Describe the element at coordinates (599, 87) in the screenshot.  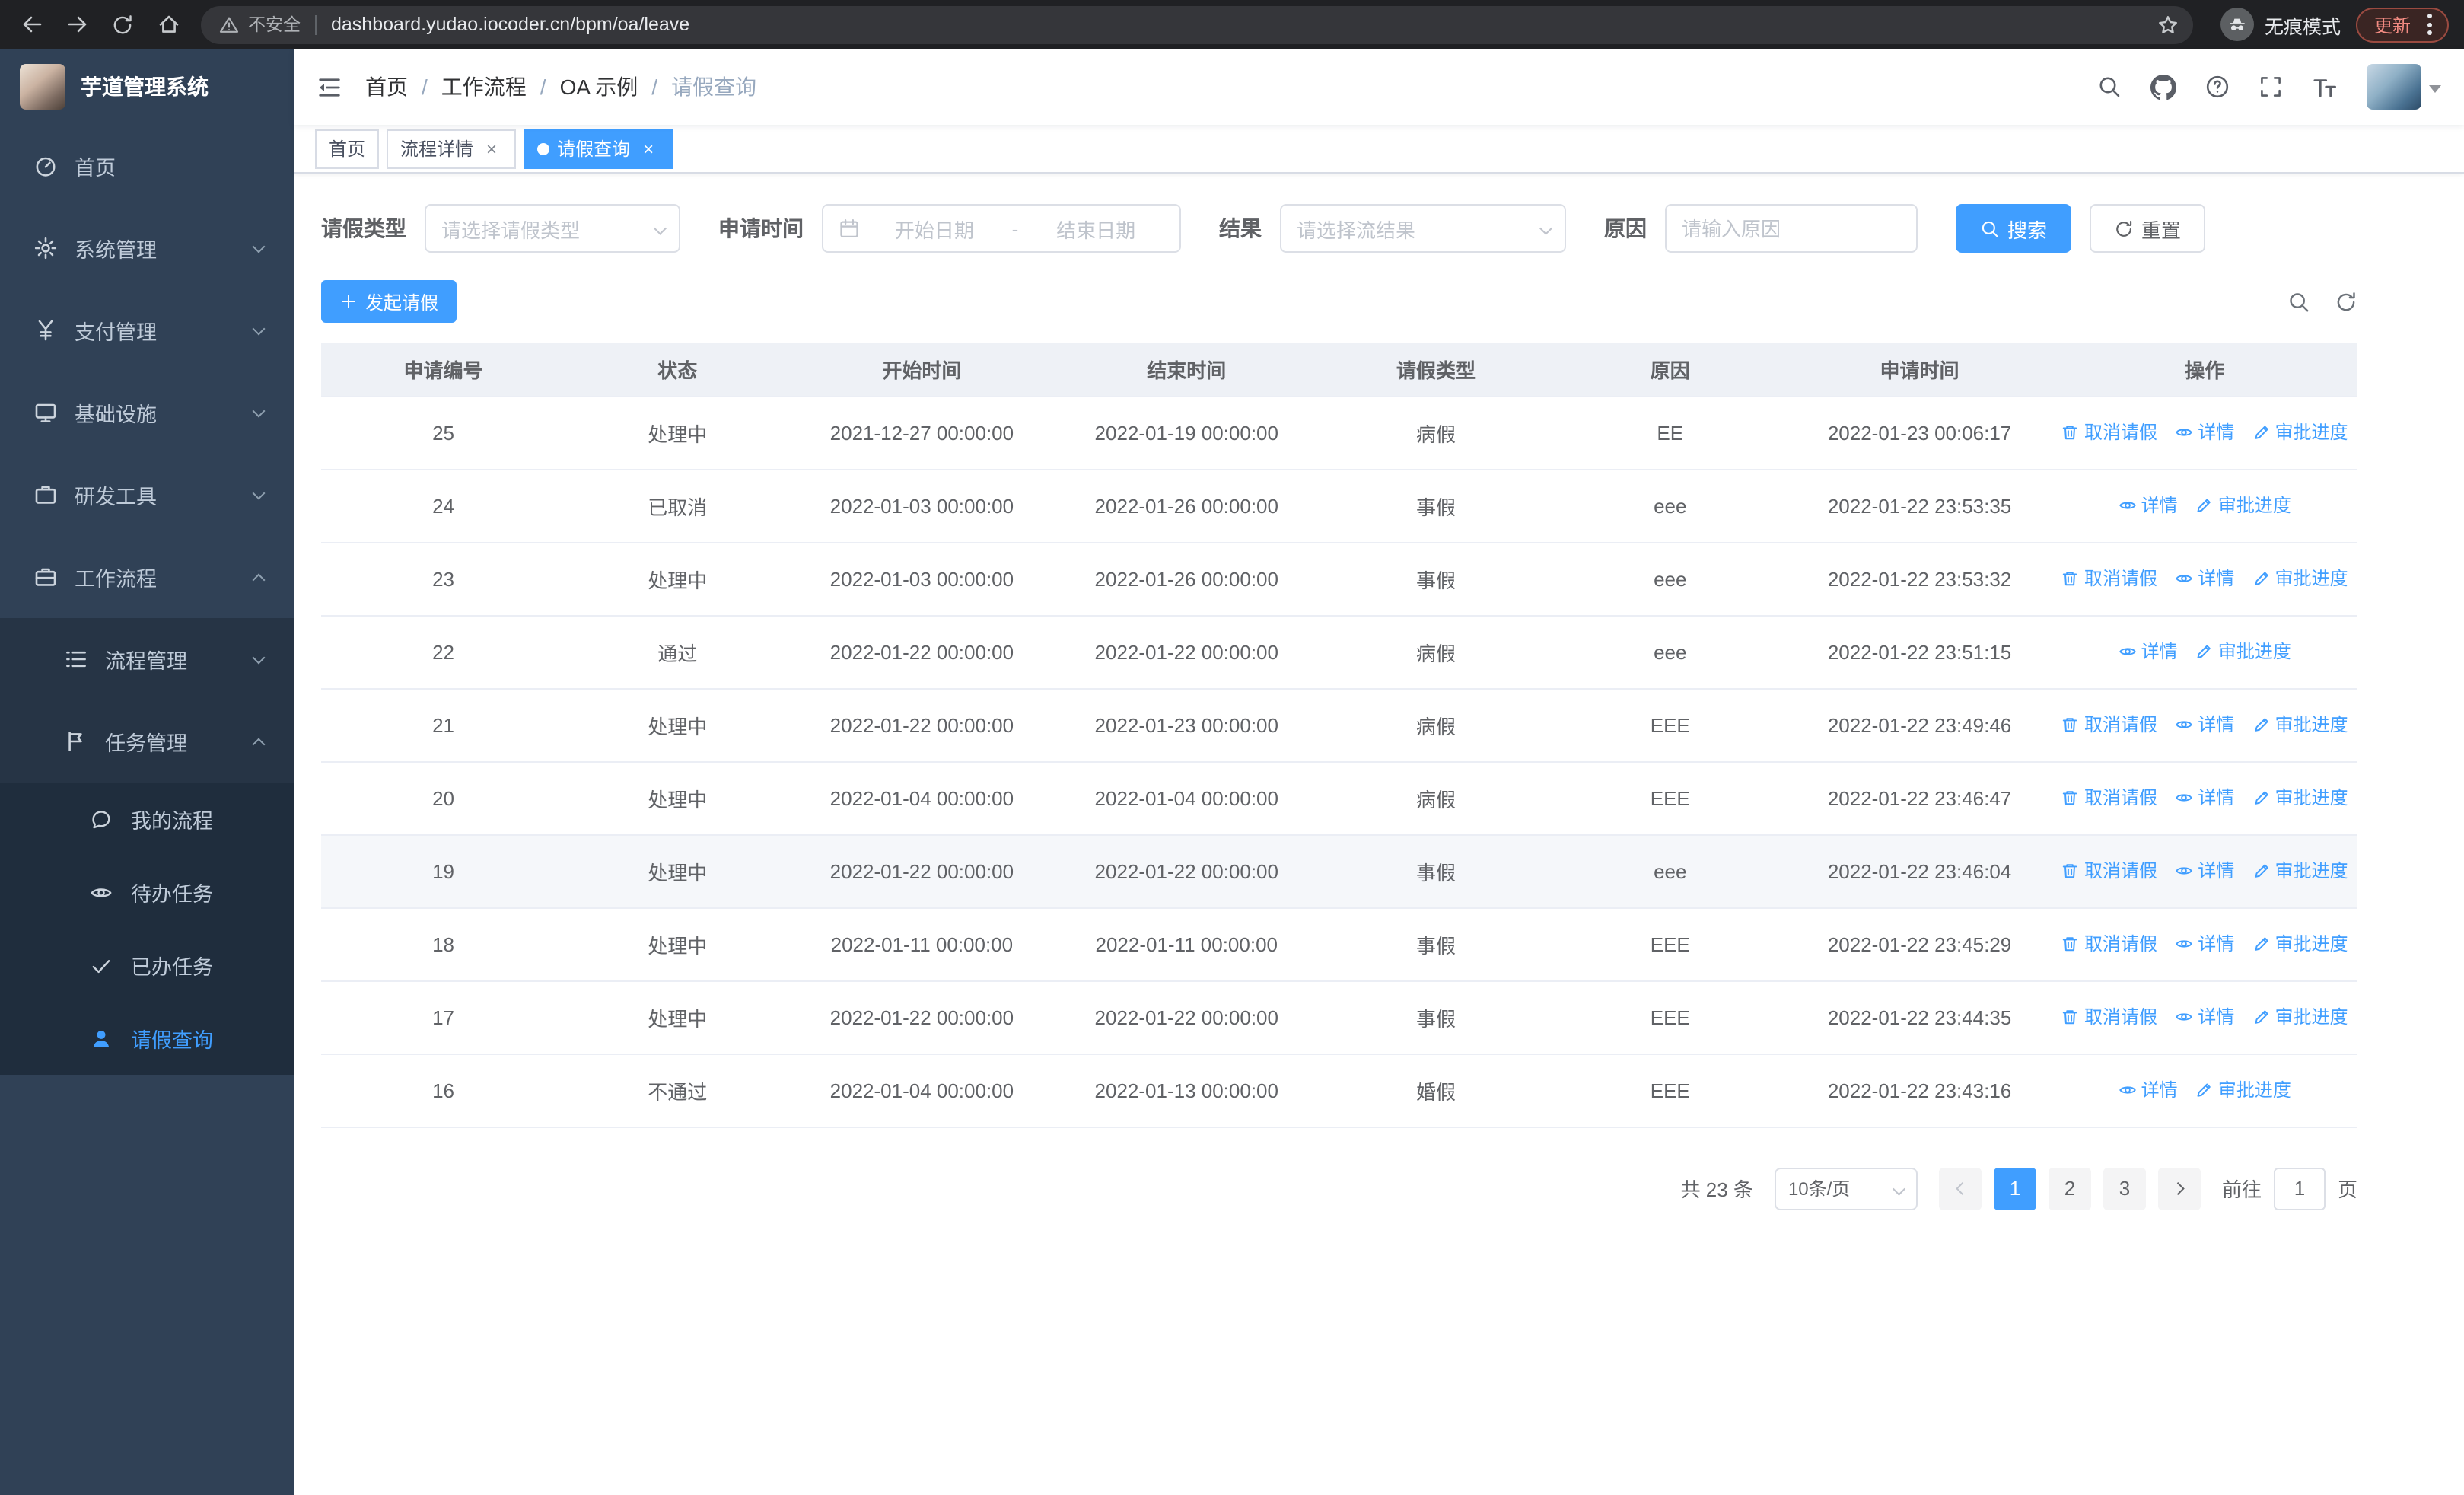
I see `breadcrumb-item: OA 示例` at that location.